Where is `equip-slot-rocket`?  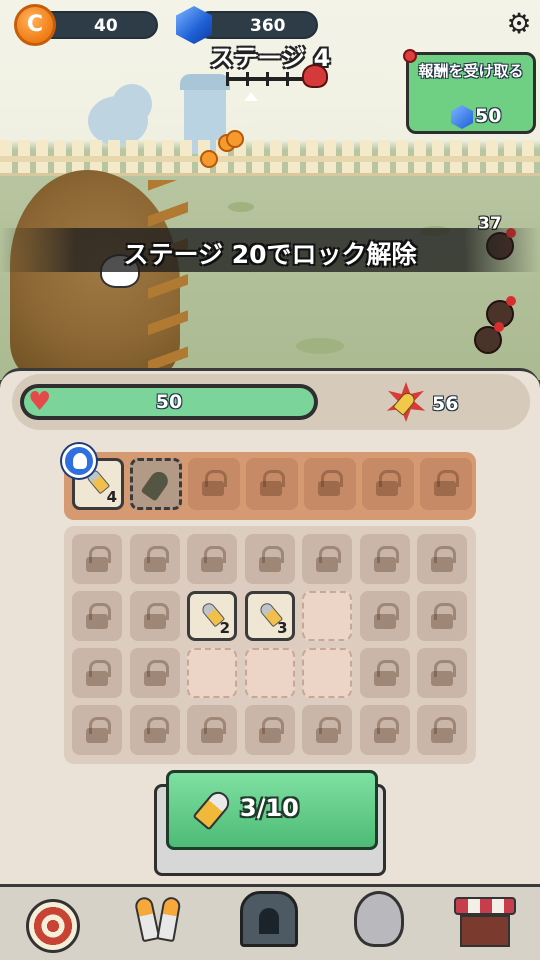
equip-slot-rocket is located at coordinates (156, 484).